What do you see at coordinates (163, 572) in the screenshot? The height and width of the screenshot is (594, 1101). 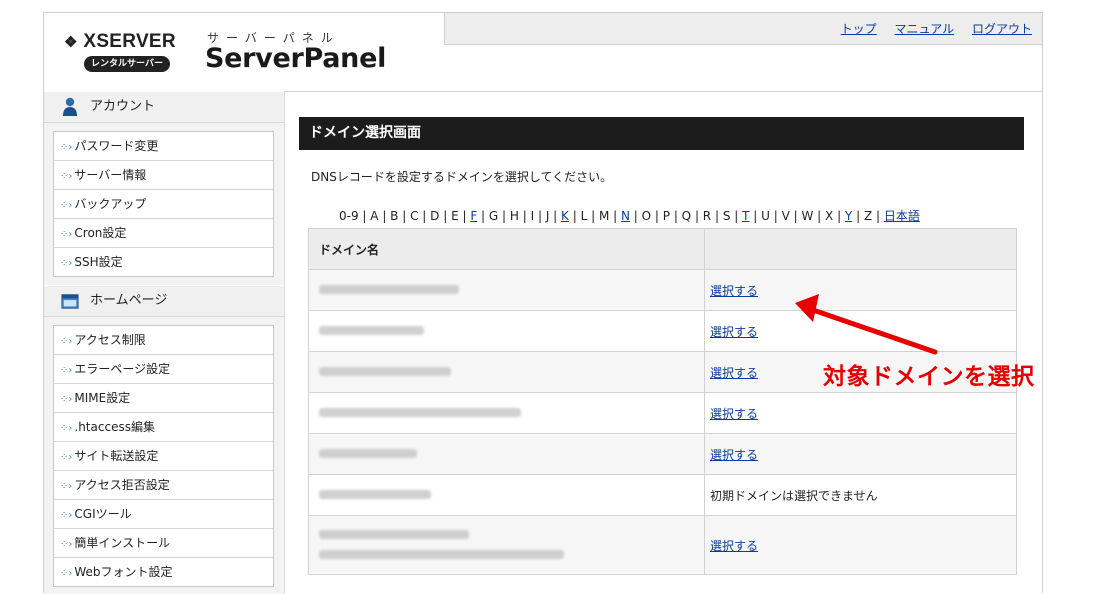 I see `menu-web-font: ⁘› Webフォント設定` at bounding box center [163, 572].